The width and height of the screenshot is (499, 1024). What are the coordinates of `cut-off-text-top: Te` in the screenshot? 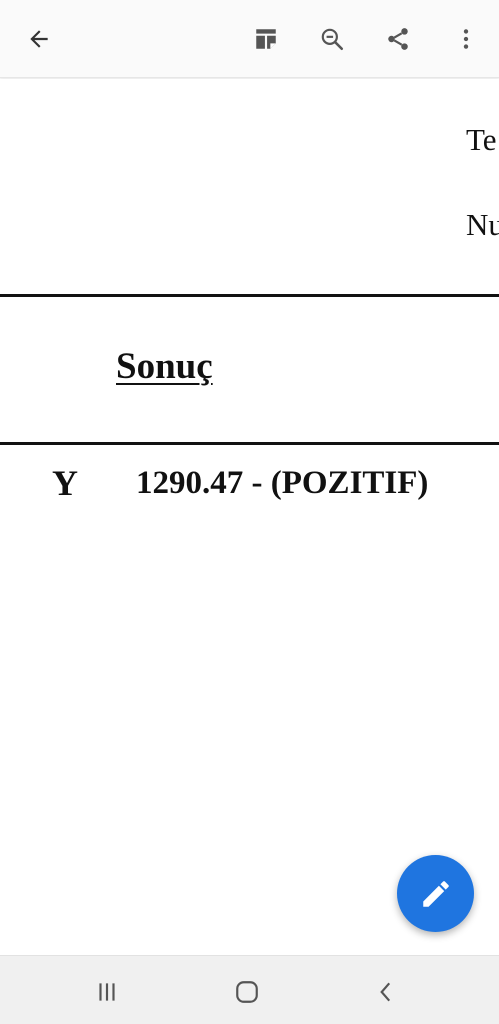 It's located at (481, 139).